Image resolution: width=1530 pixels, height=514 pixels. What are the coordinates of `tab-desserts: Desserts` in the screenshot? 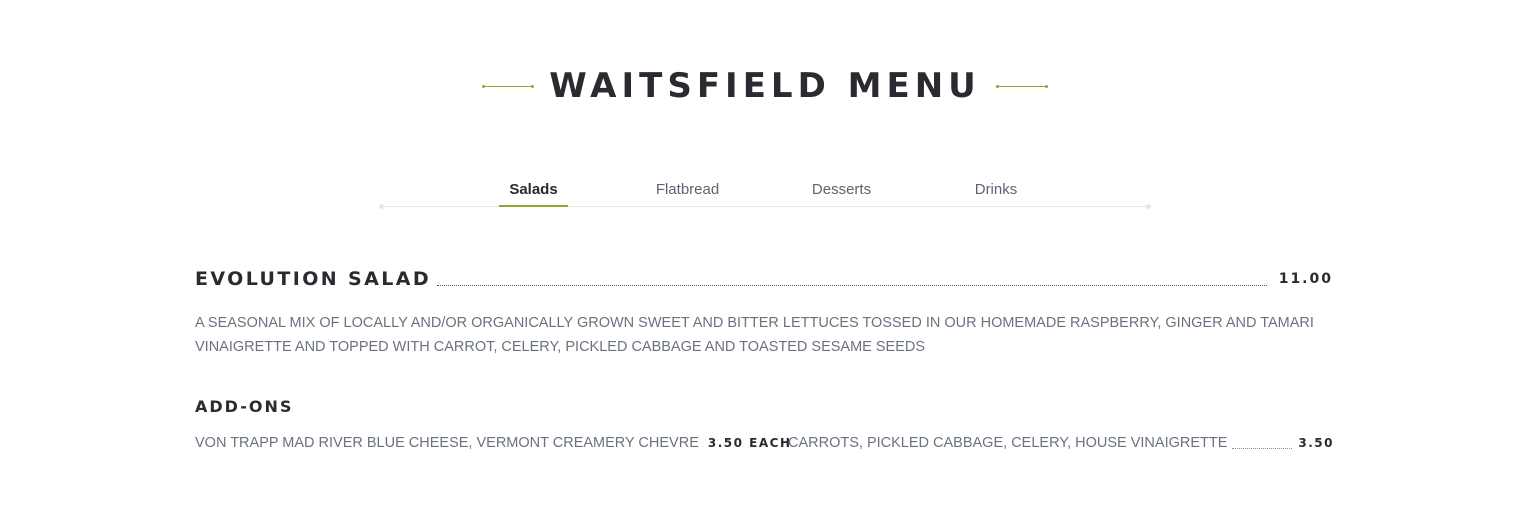 It's located at (841, 192).